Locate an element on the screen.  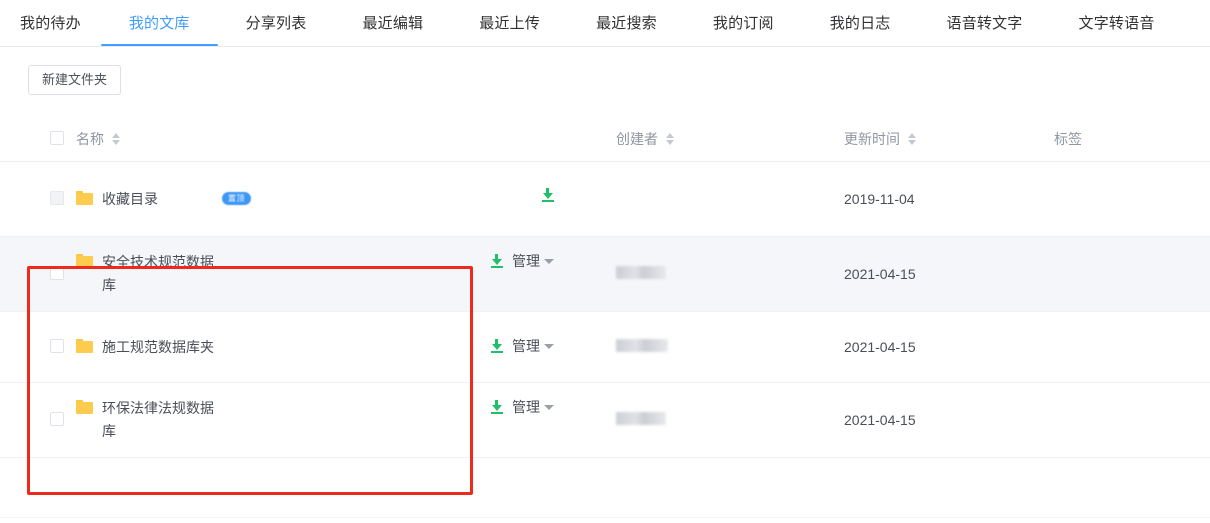
file-name-cell: 环保法律法规数据库 管理 is located at coordinates (346, 420).